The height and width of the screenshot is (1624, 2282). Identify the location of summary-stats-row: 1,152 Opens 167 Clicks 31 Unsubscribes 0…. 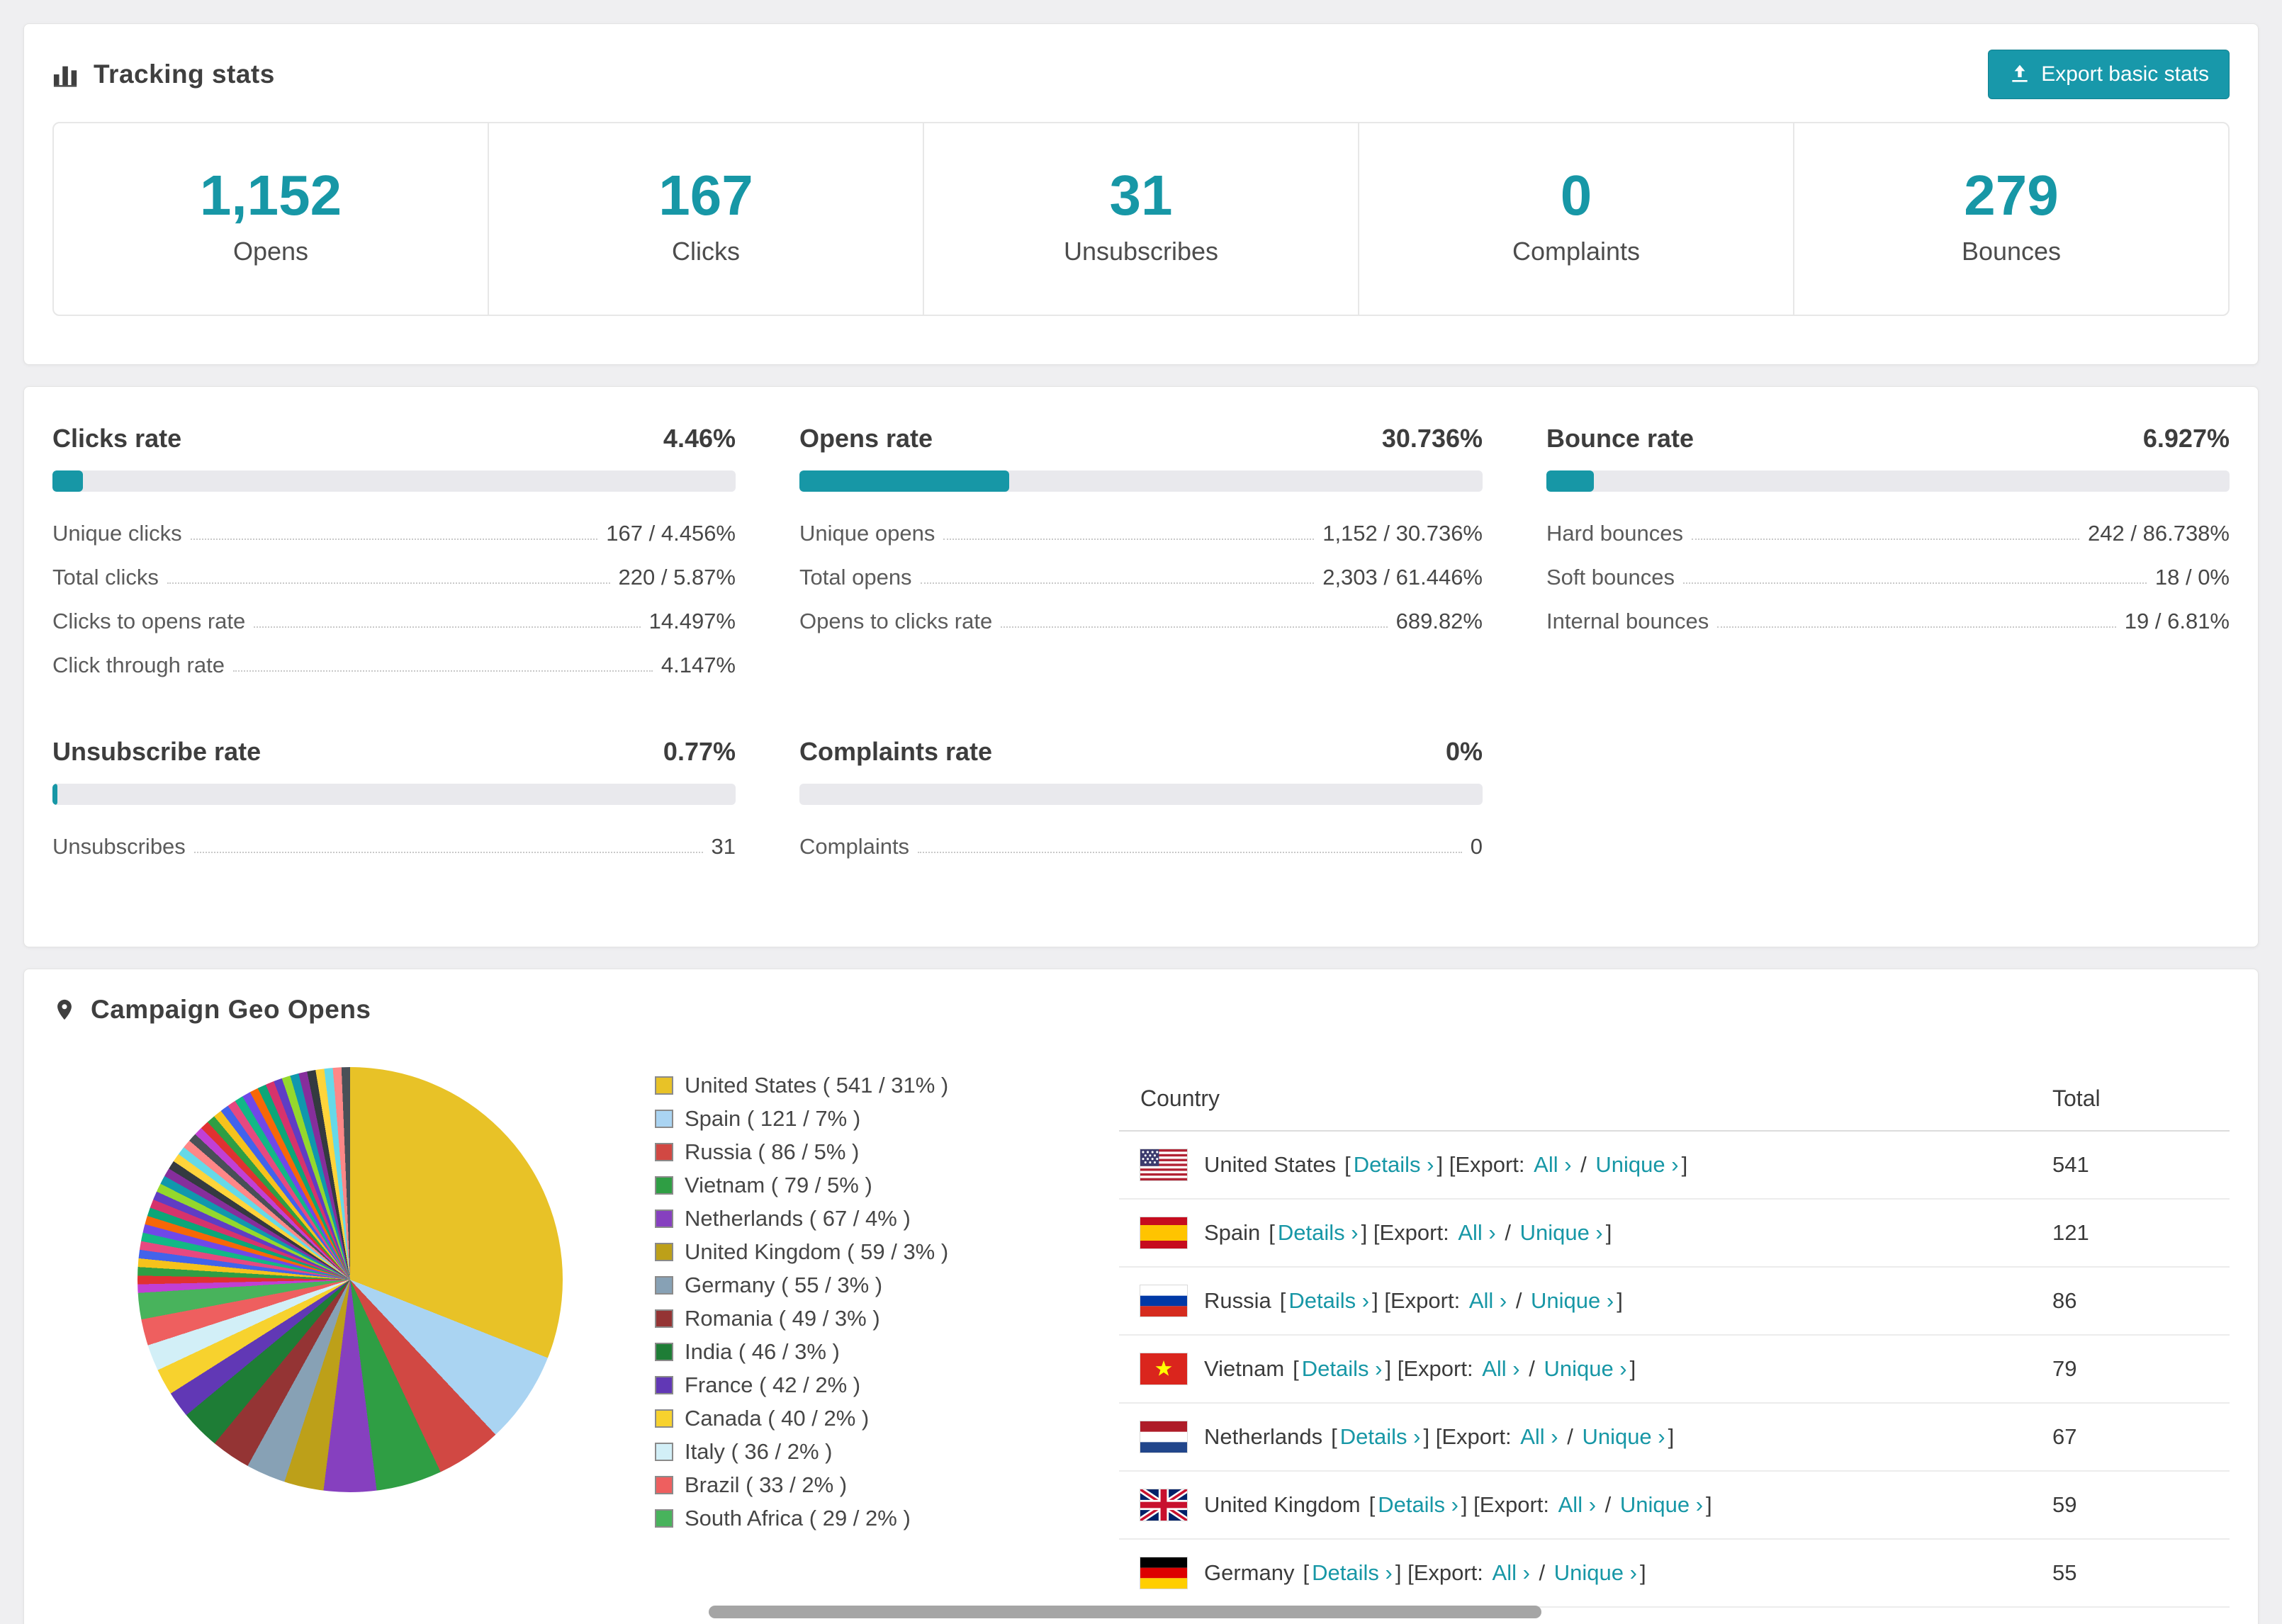
(1141, 219).